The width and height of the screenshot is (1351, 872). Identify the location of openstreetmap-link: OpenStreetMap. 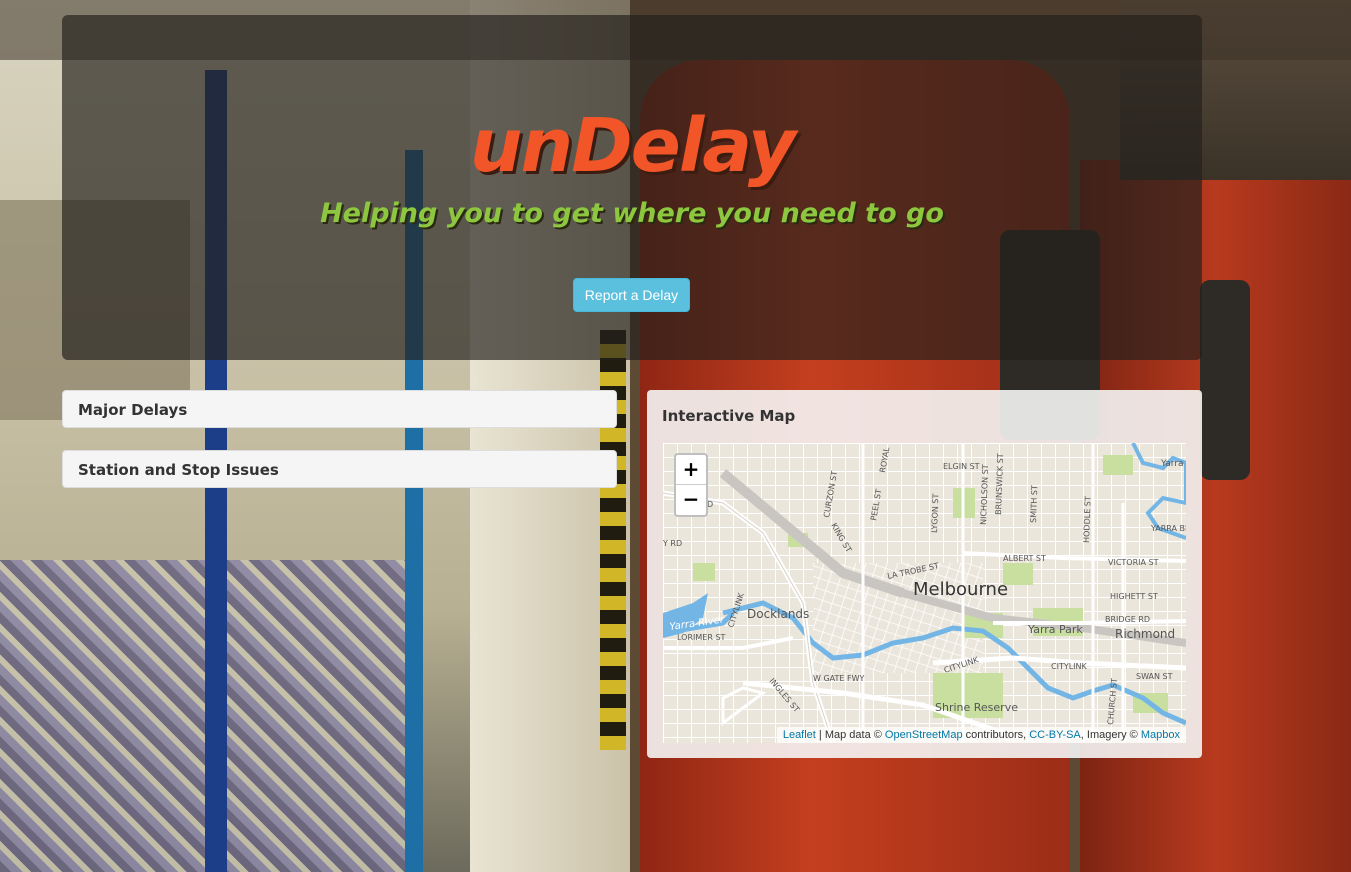
(924, 735).